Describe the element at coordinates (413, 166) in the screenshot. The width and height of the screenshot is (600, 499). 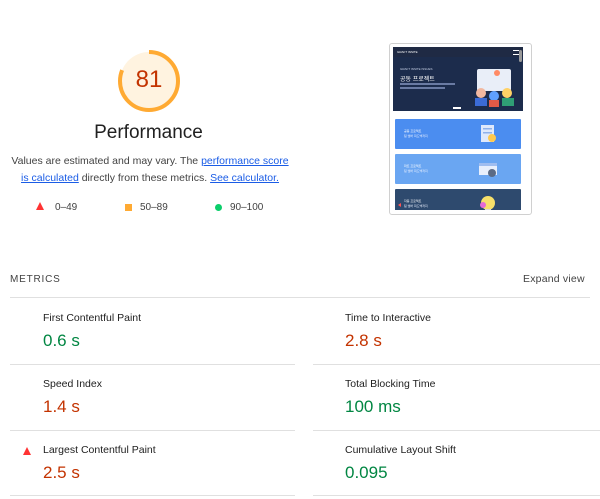
I see `card-title: 파트 프로젝트` at that location.